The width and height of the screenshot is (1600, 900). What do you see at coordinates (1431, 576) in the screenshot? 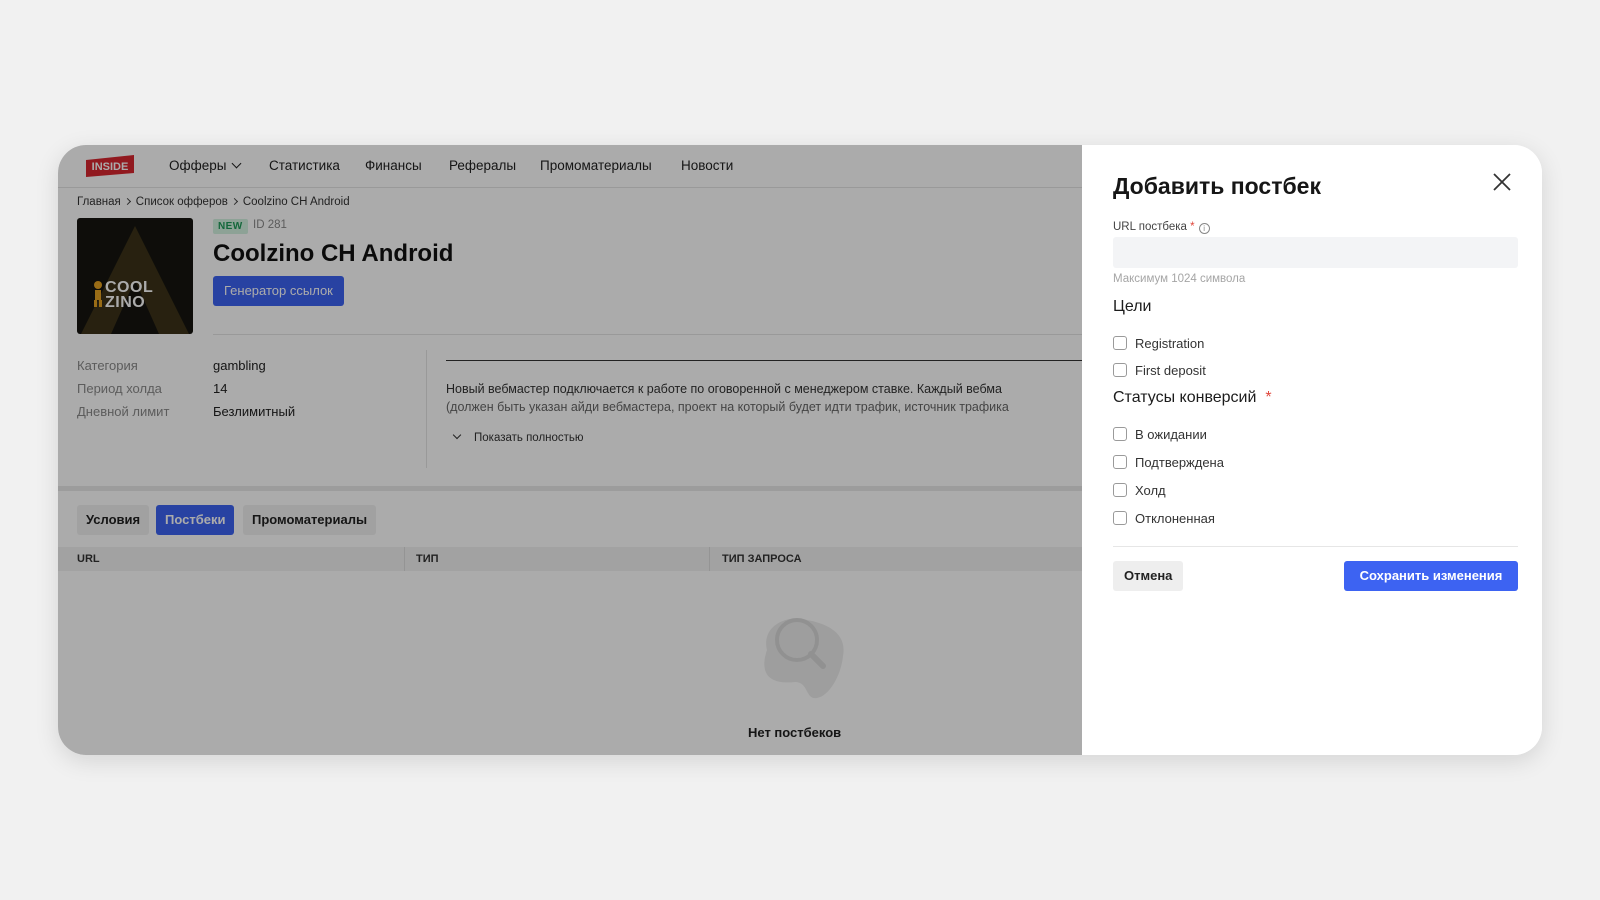
I see `save-changes-button: Сохранить изменения` at bounding box center [1431, 576].